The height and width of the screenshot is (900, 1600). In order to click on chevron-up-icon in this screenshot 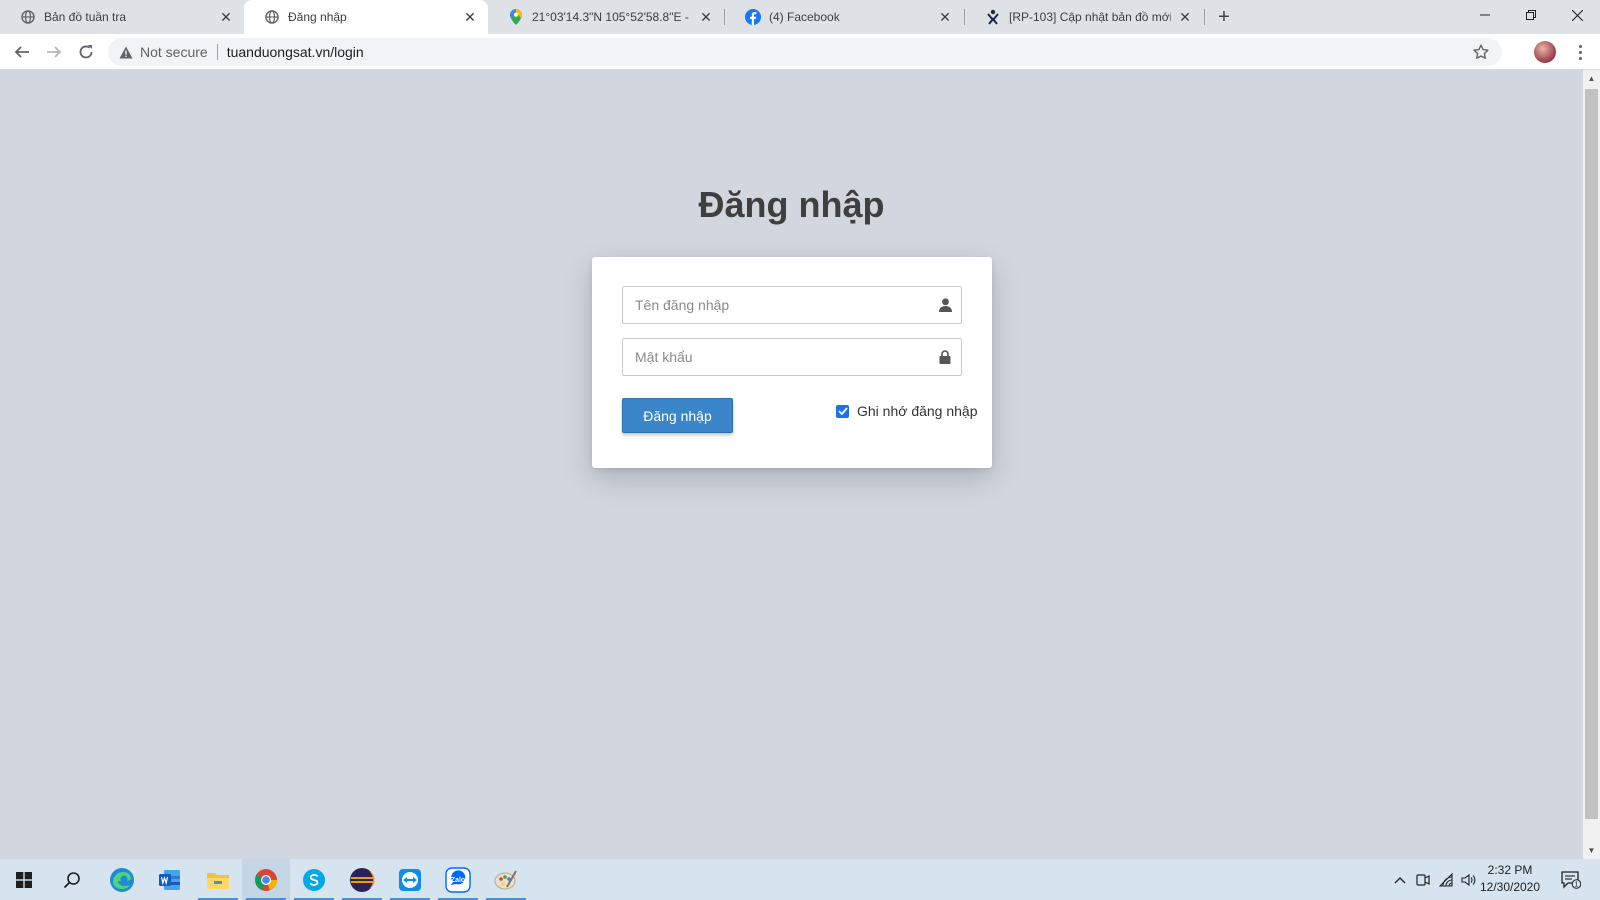, I will do `click(1400, 879)`.